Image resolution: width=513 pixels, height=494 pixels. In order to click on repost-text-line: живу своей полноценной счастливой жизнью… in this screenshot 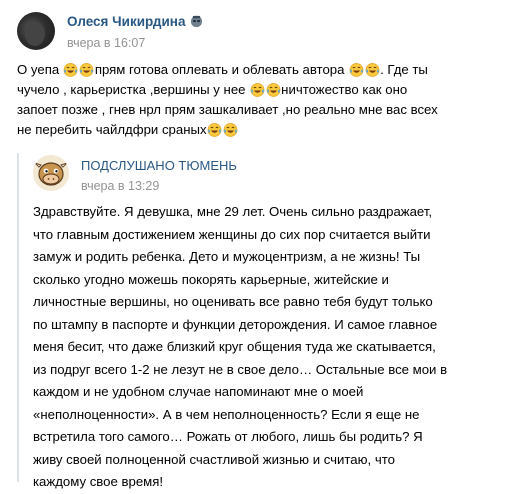, I will do `click(214, 459)`.